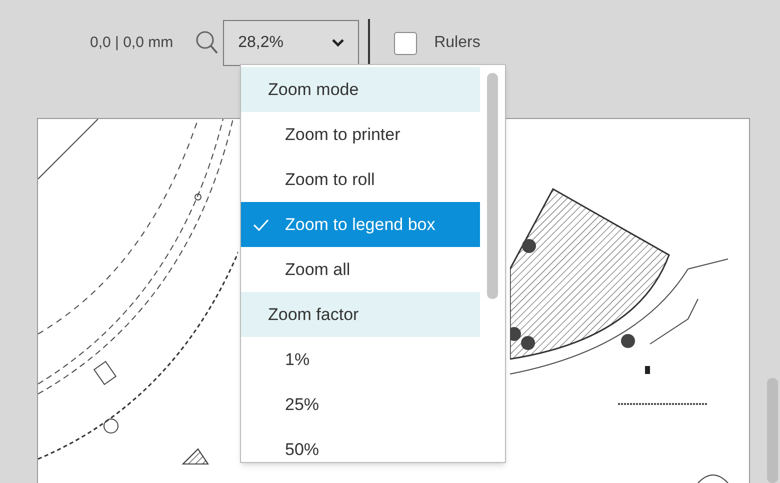 Image resolution: width=780 pixels, height=483 pixels. What do you see at coordinates (360, 89) in the screenshot?
I see `menu-section-header: Zoom mode` at bounding box center [360, 89].